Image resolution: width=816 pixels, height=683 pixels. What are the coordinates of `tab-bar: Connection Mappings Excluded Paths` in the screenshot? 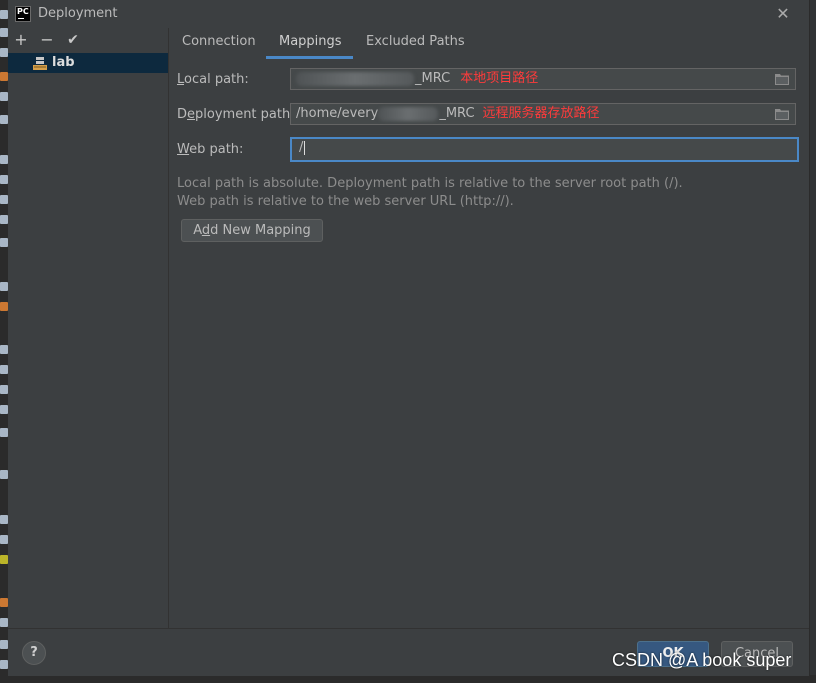 It's located at (489, 44).